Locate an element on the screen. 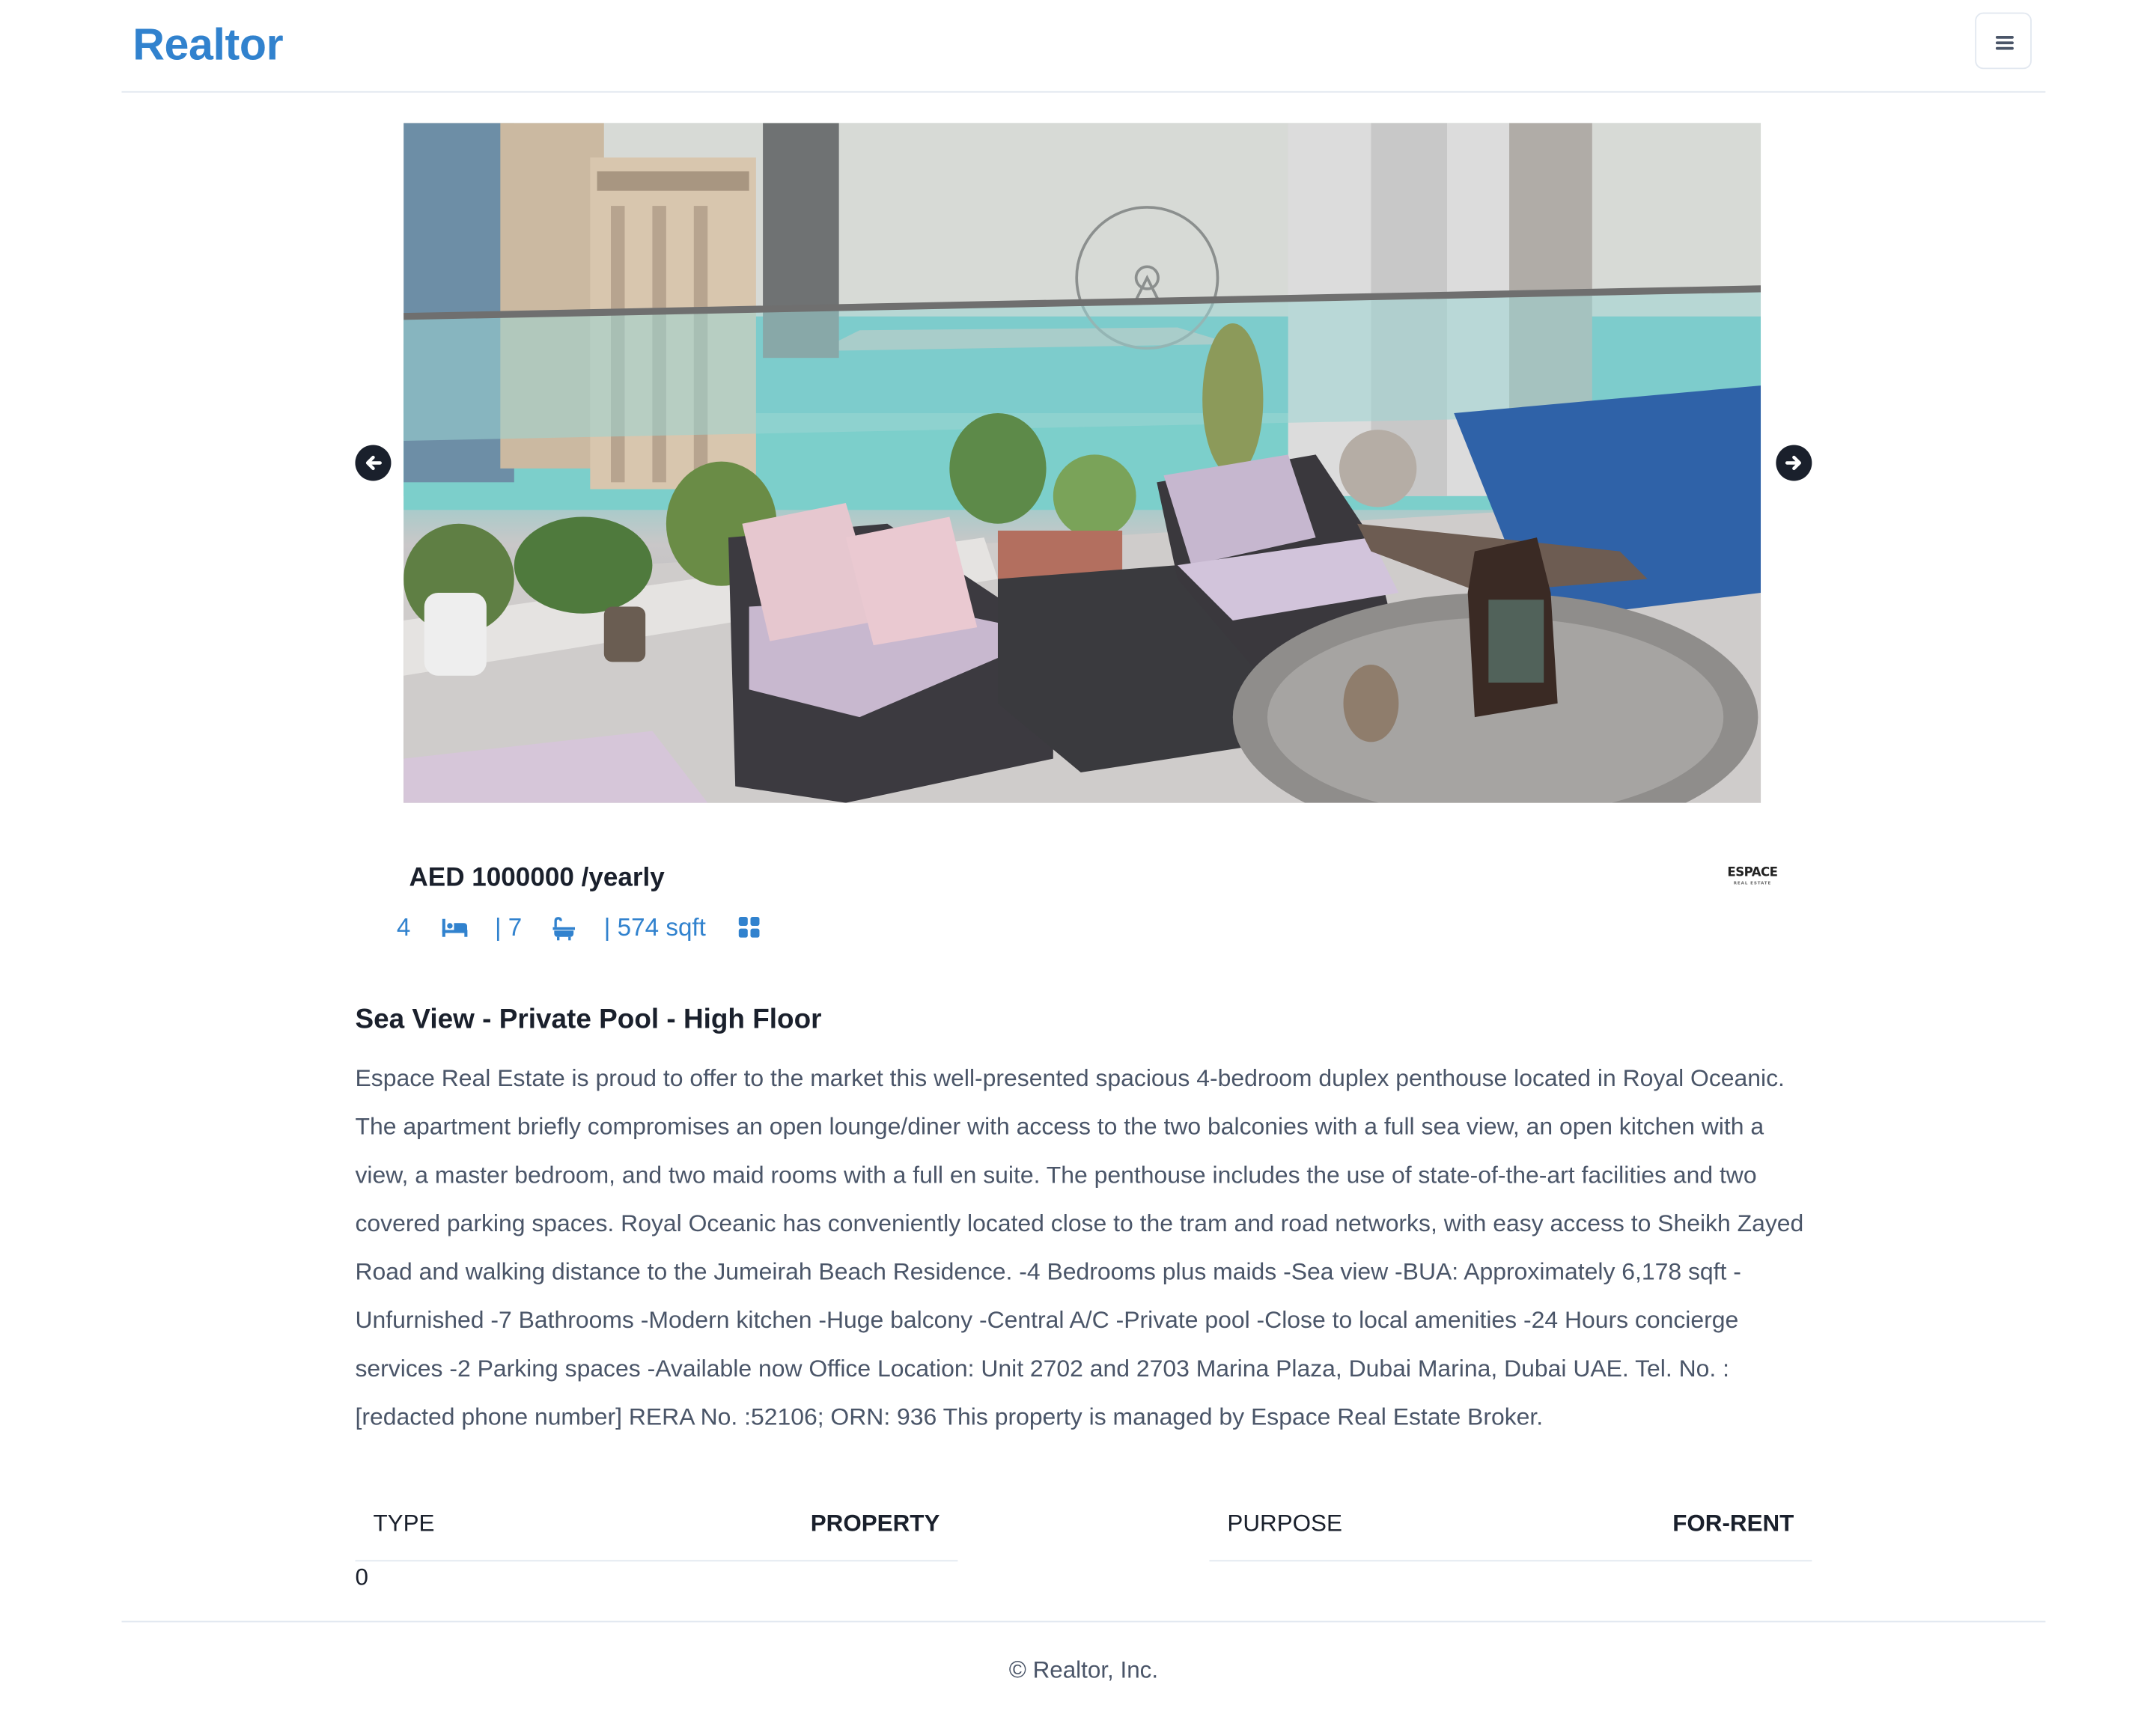 The height and width of the screenshot is (1711, 2156). agency-logo: ESPACE REAL ESTATE is located at coordinates (1752, 881).